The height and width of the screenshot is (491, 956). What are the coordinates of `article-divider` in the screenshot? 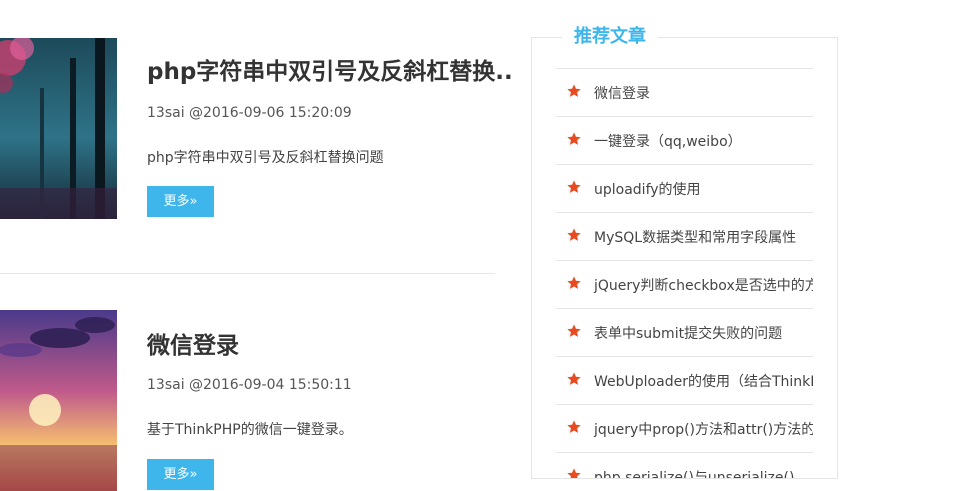 It's located at (247, 273).